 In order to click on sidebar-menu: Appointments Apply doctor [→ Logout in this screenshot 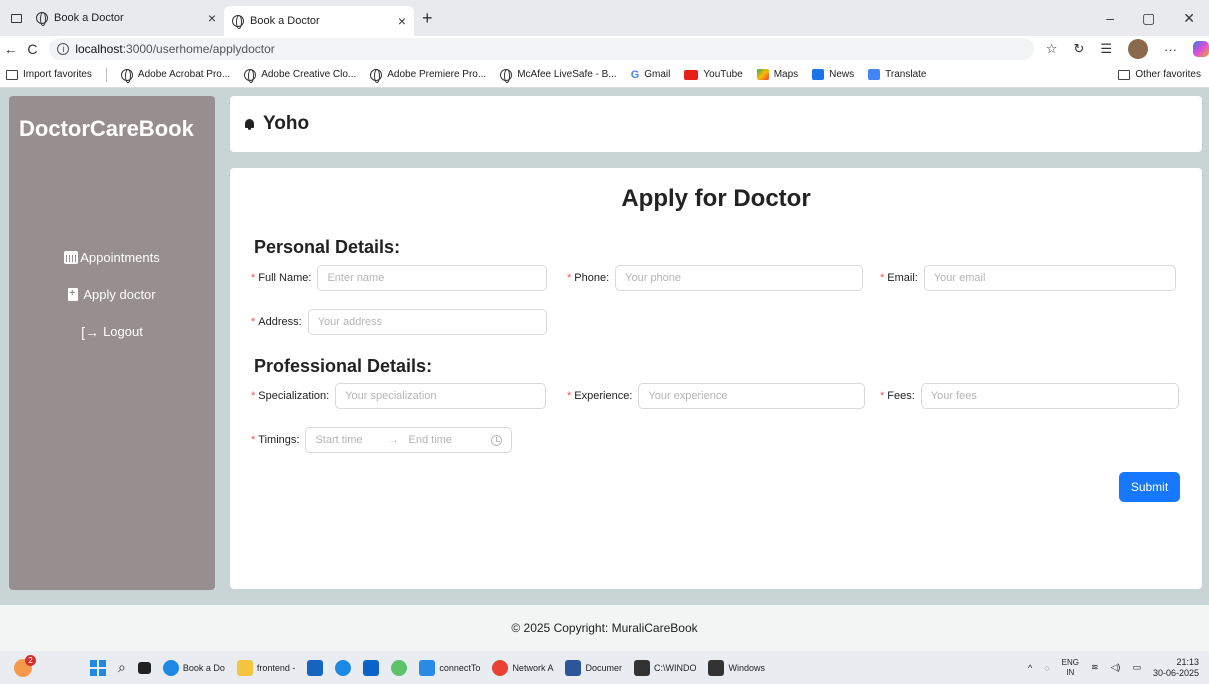, I will do `click(112, 294)`.